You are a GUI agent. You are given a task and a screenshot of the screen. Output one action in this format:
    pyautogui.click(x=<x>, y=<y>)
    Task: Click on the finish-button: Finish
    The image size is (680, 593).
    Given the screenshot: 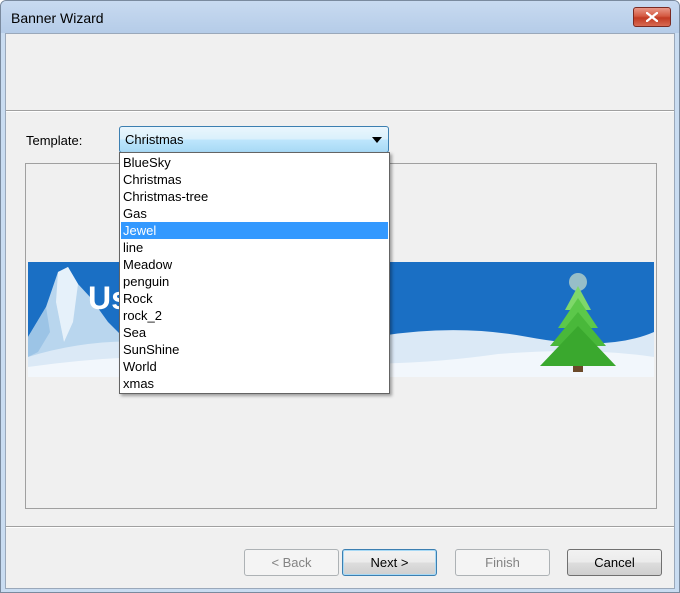 What is the action you would take?
    pyautogui.click(x=502, y=562)
    